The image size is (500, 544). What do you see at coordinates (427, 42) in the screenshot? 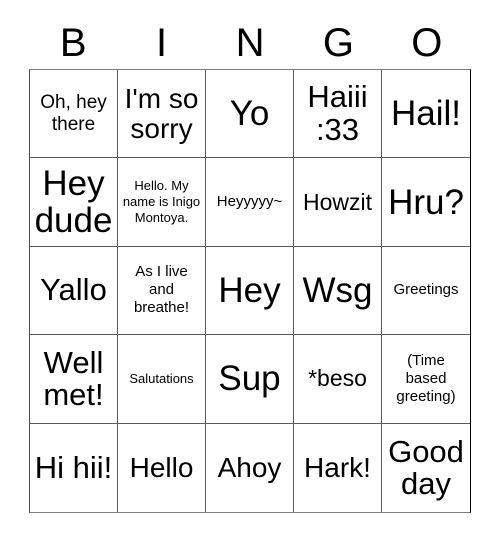
I see `bingo-header-letter-o: O` at bounding box center [427, 42].